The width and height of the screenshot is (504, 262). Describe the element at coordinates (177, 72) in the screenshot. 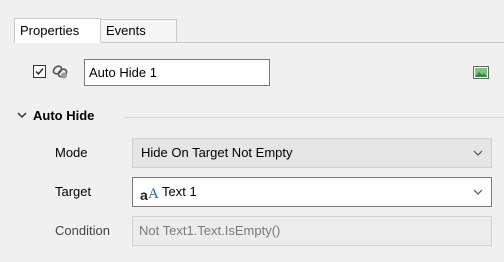

I see `object-name-input: Auto Hide 1` at that location.